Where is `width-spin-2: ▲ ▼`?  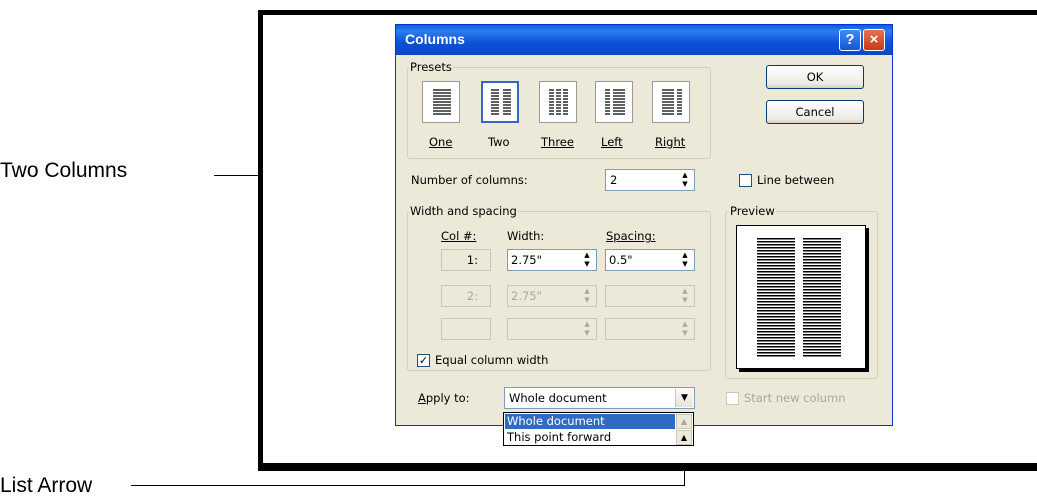
width-spin-2: ▲ ▼ is located at coordinates (587, 295).